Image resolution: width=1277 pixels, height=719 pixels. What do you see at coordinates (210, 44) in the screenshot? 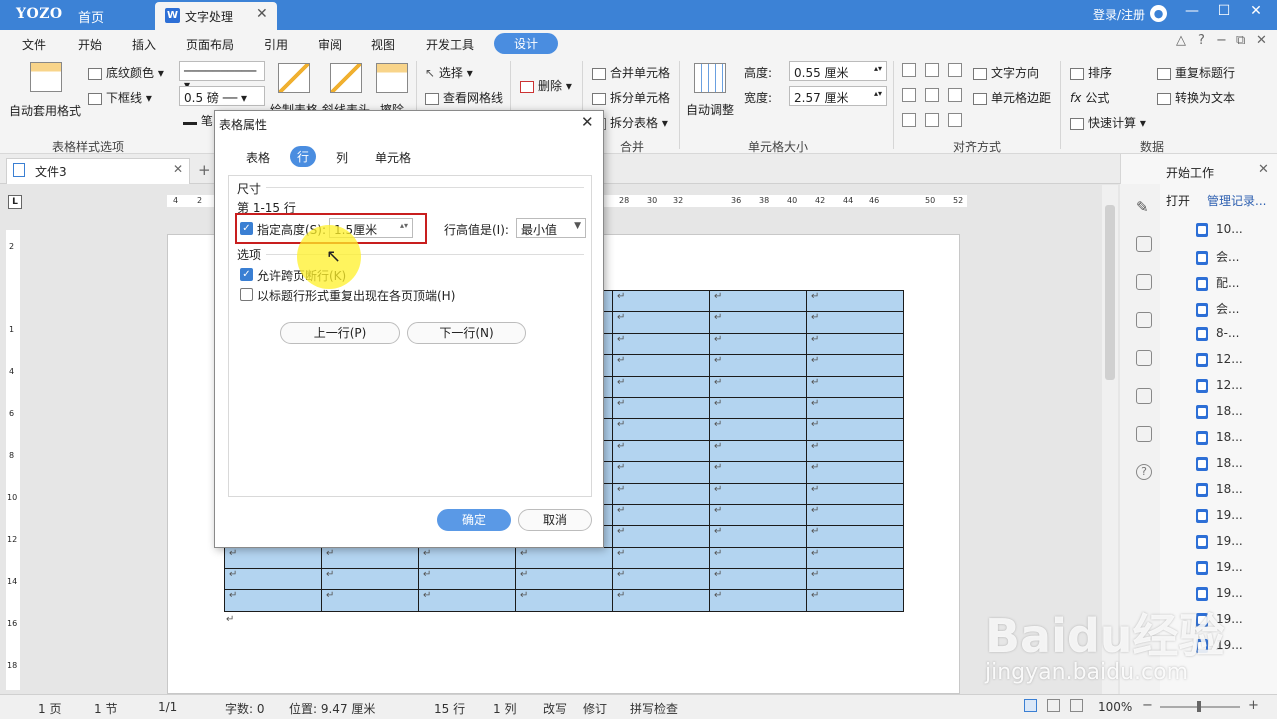
I see `menu-layout: 页面布局` at bounding box center [210, 44].